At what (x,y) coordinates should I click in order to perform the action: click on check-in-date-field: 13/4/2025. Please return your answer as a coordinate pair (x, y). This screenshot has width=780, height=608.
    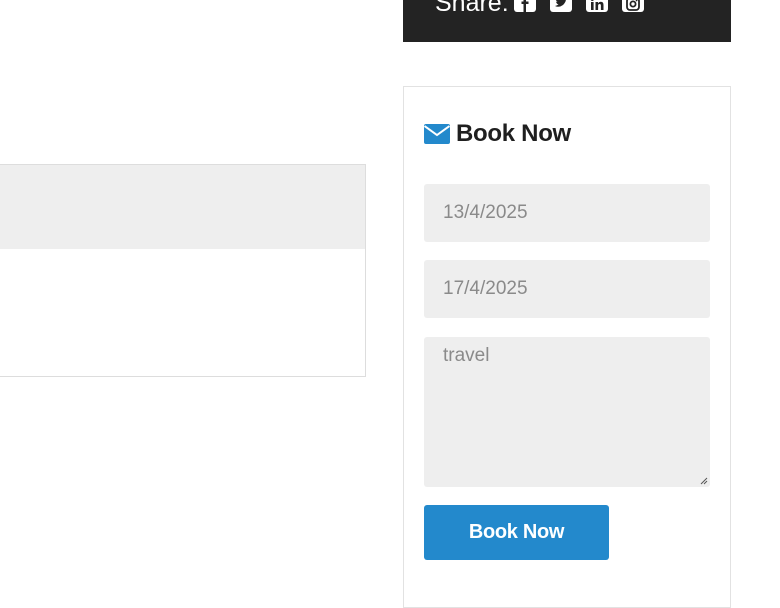
    Looking at the image, I should click on (567, 213).